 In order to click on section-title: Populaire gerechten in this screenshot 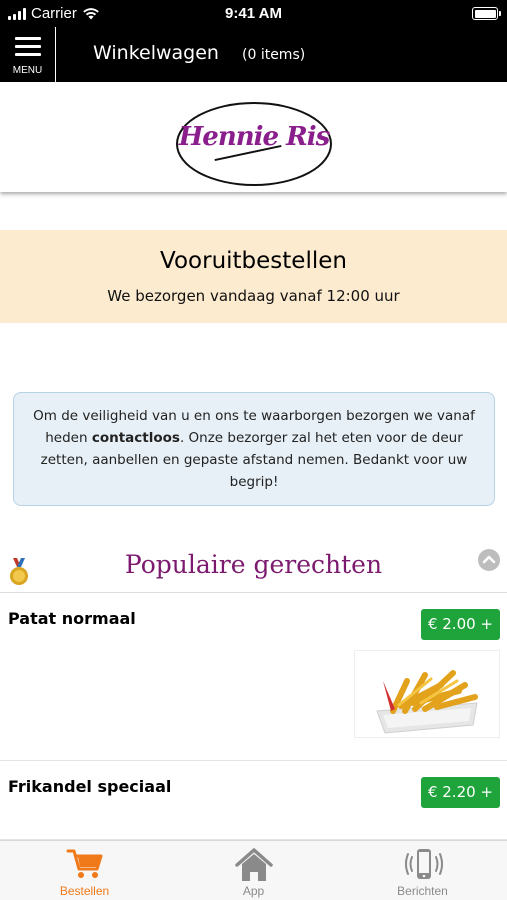, I will do `click(253, 564)`.